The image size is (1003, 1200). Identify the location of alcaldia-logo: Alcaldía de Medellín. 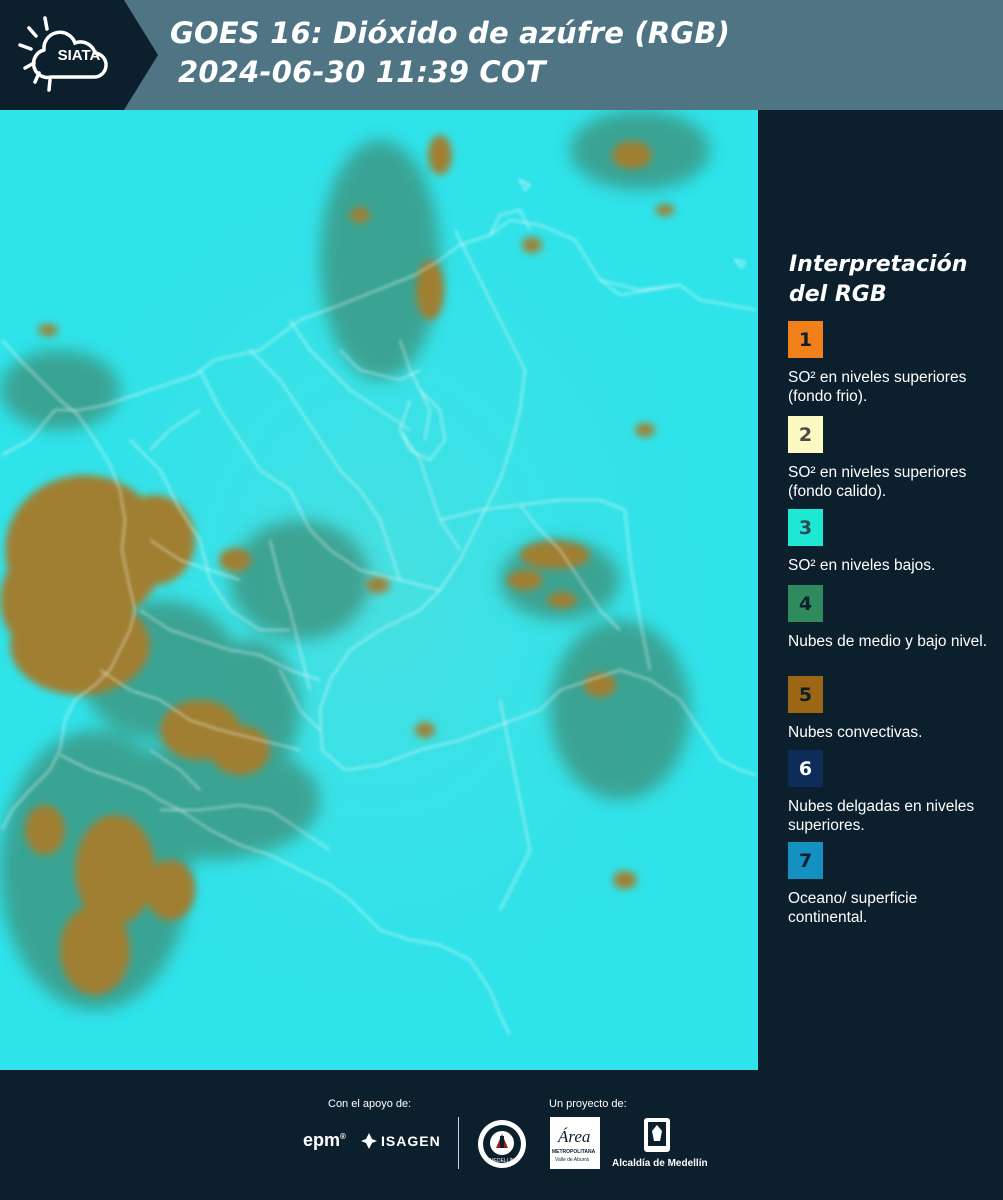
(659, 1146).